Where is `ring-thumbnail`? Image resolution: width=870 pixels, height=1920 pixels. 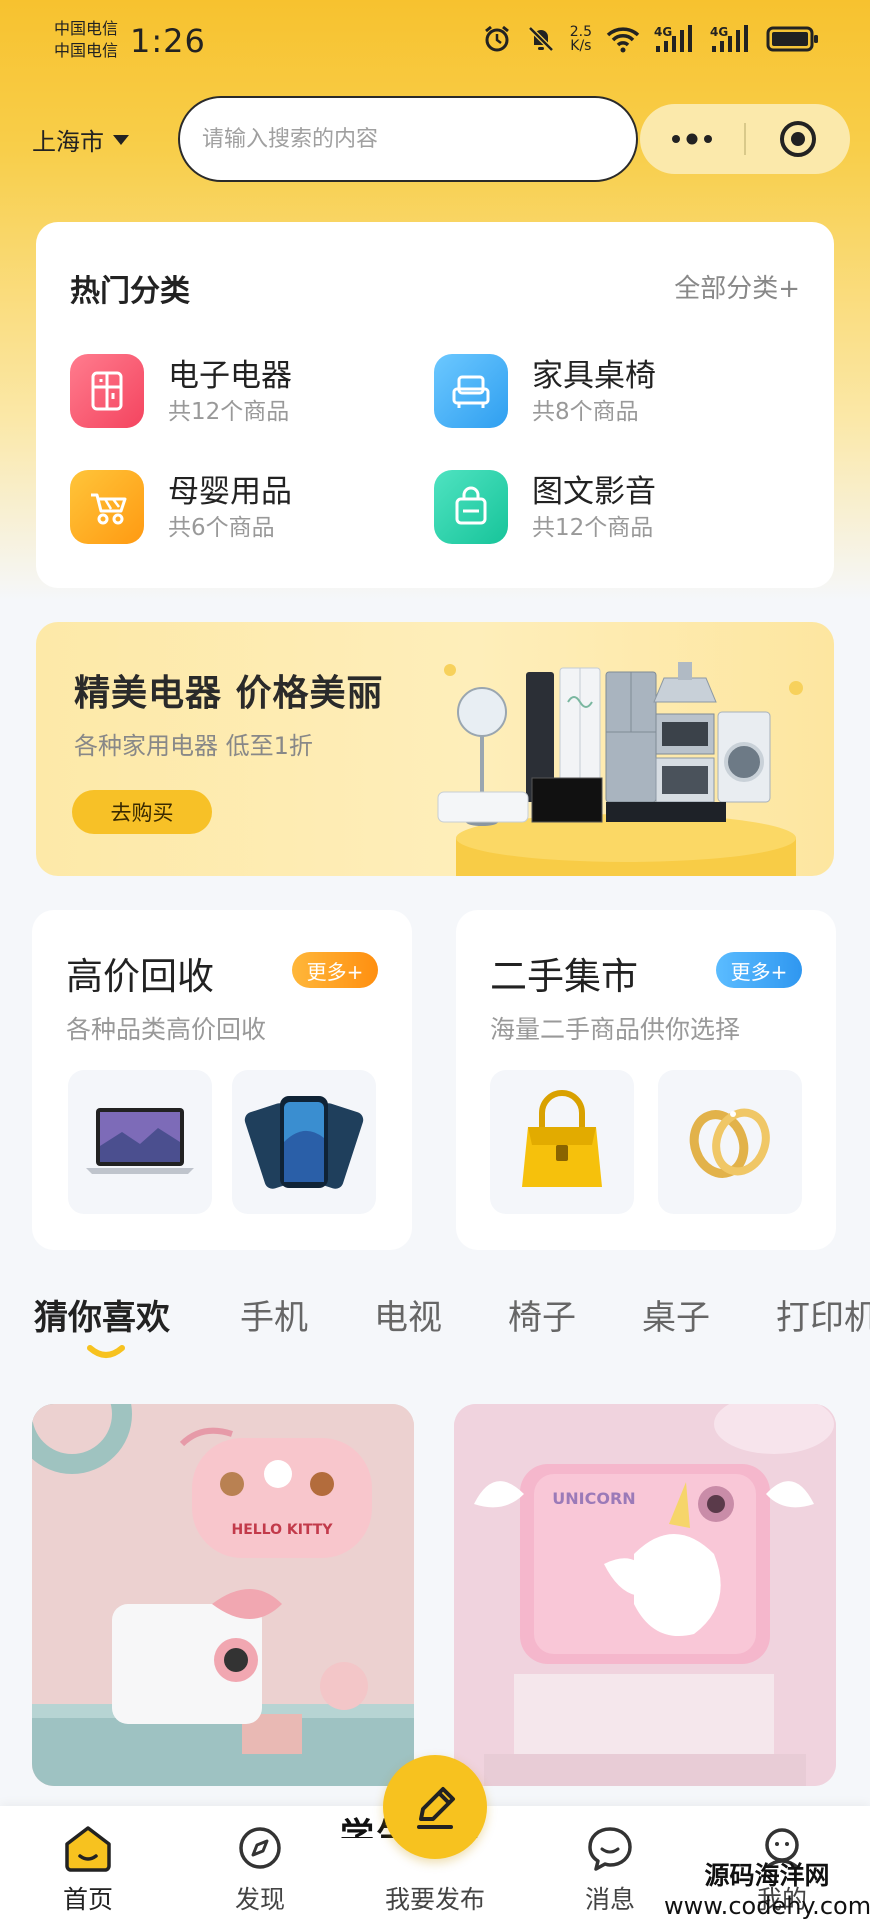 ring-thumbnail is located at coordinates (730, 1142).